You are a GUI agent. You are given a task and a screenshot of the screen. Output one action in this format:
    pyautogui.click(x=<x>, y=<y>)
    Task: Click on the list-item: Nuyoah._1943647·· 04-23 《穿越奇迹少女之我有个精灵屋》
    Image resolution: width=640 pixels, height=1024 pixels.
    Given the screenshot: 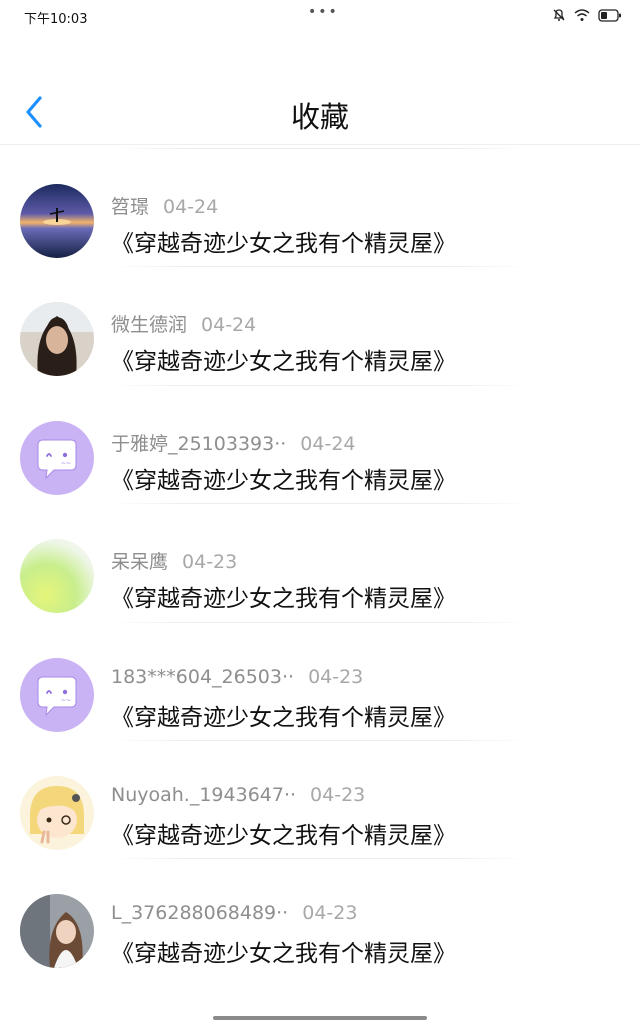 What is the action you would take?
    pyautogui.click(x=320, y=798)
    